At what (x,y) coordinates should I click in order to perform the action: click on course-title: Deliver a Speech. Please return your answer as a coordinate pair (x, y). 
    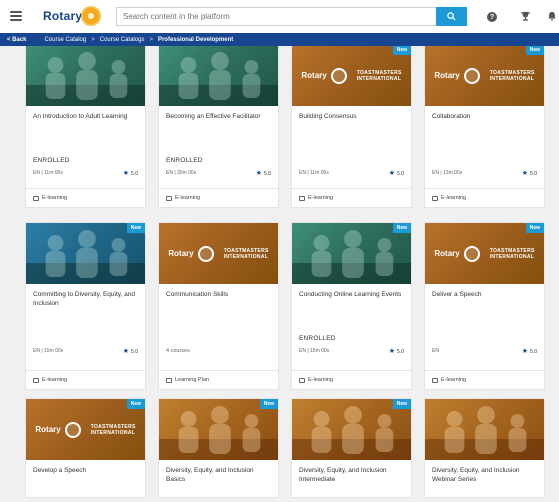
    Looking at the image, I should click on (486, 294).